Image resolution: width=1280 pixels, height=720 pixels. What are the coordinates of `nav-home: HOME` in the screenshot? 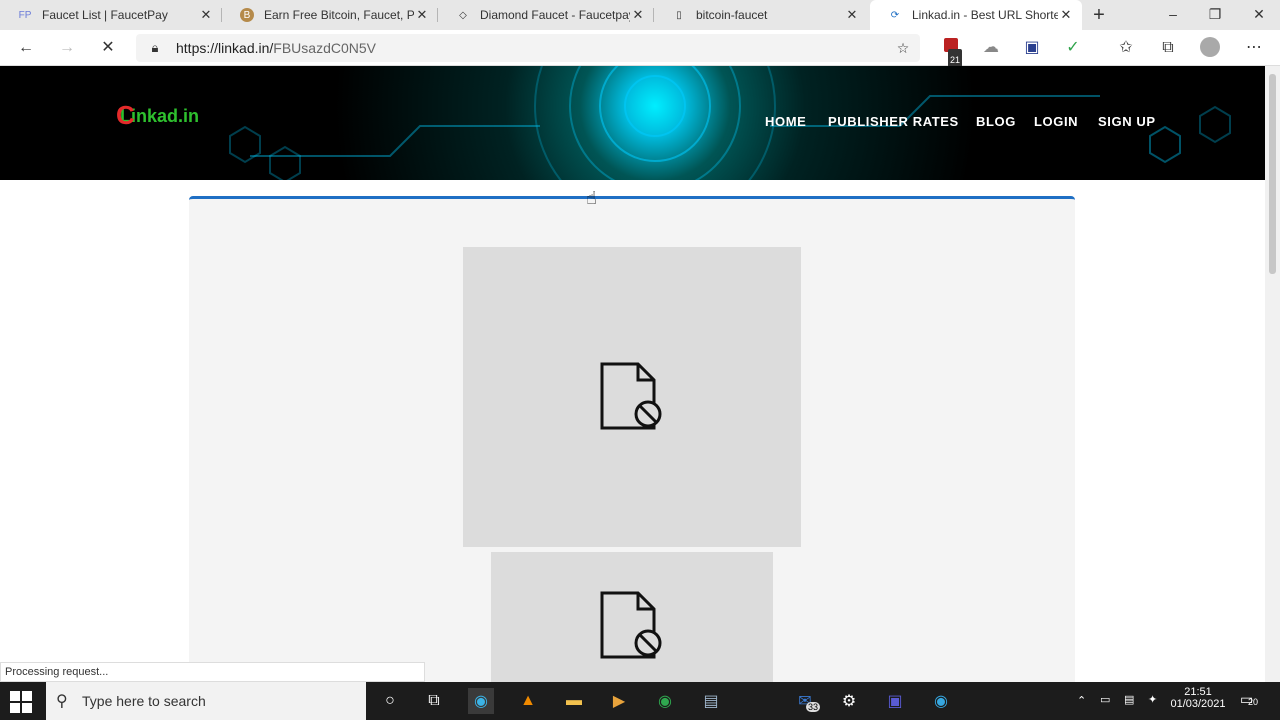 It's located at (785, 121).